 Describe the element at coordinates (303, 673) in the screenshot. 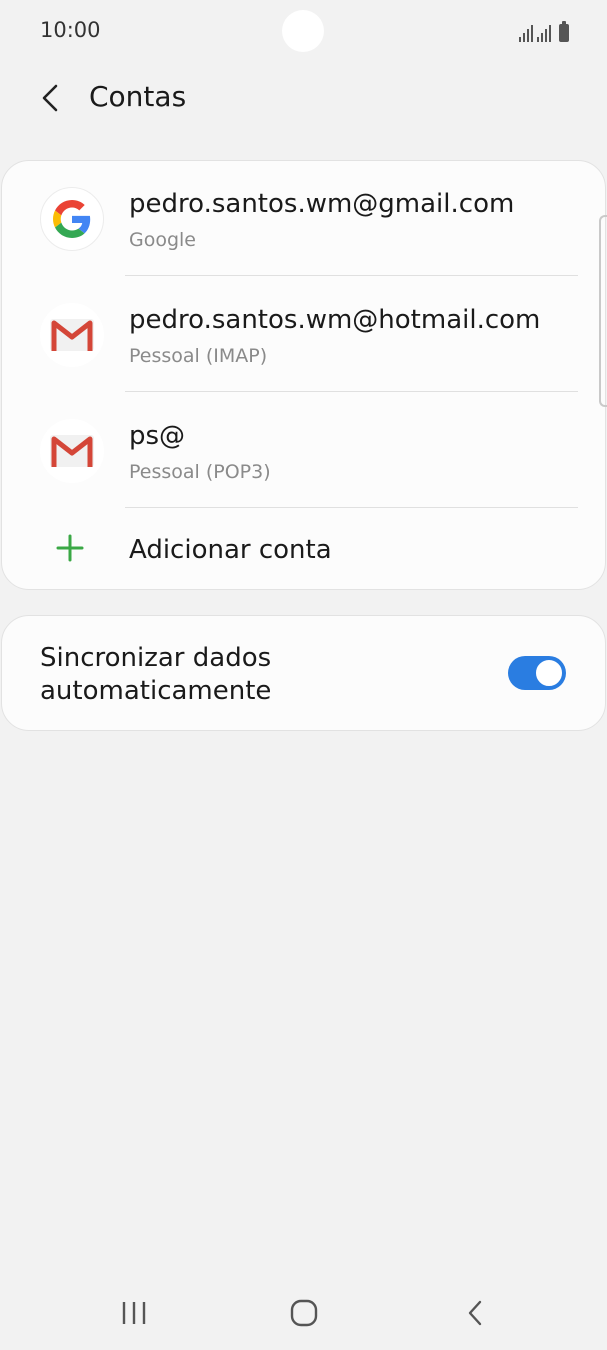

I see `sync-card: Sincronizar dados automaticamente` at that location.